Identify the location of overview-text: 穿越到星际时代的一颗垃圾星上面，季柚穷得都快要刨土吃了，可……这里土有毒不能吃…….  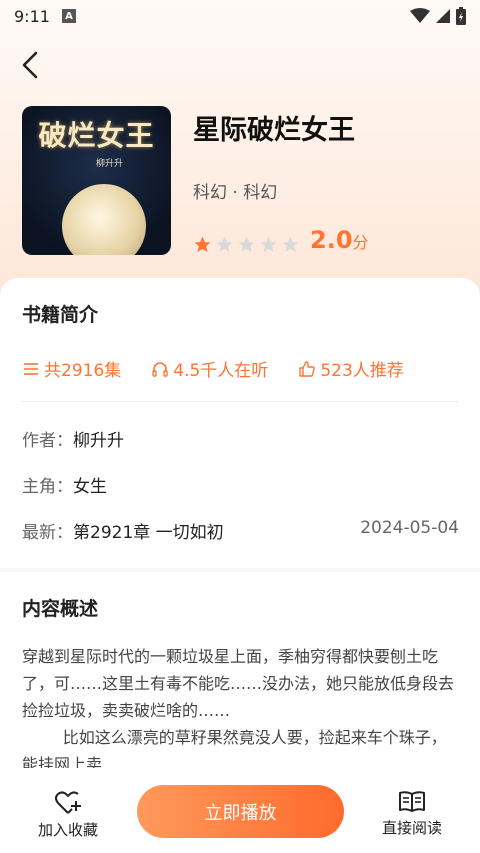
(238, 708).